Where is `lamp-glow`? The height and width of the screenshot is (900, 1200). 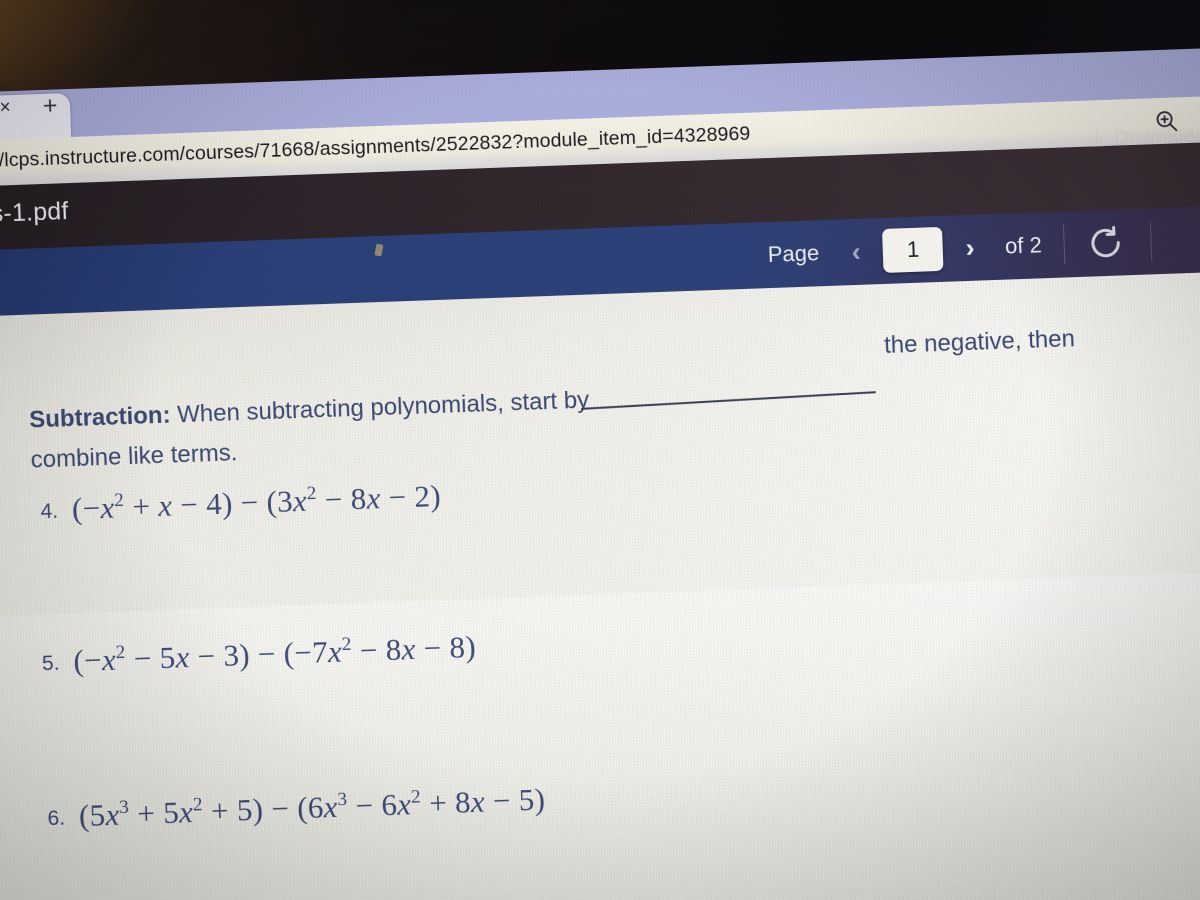
lamp-glow is located at coordinates (90, 50).